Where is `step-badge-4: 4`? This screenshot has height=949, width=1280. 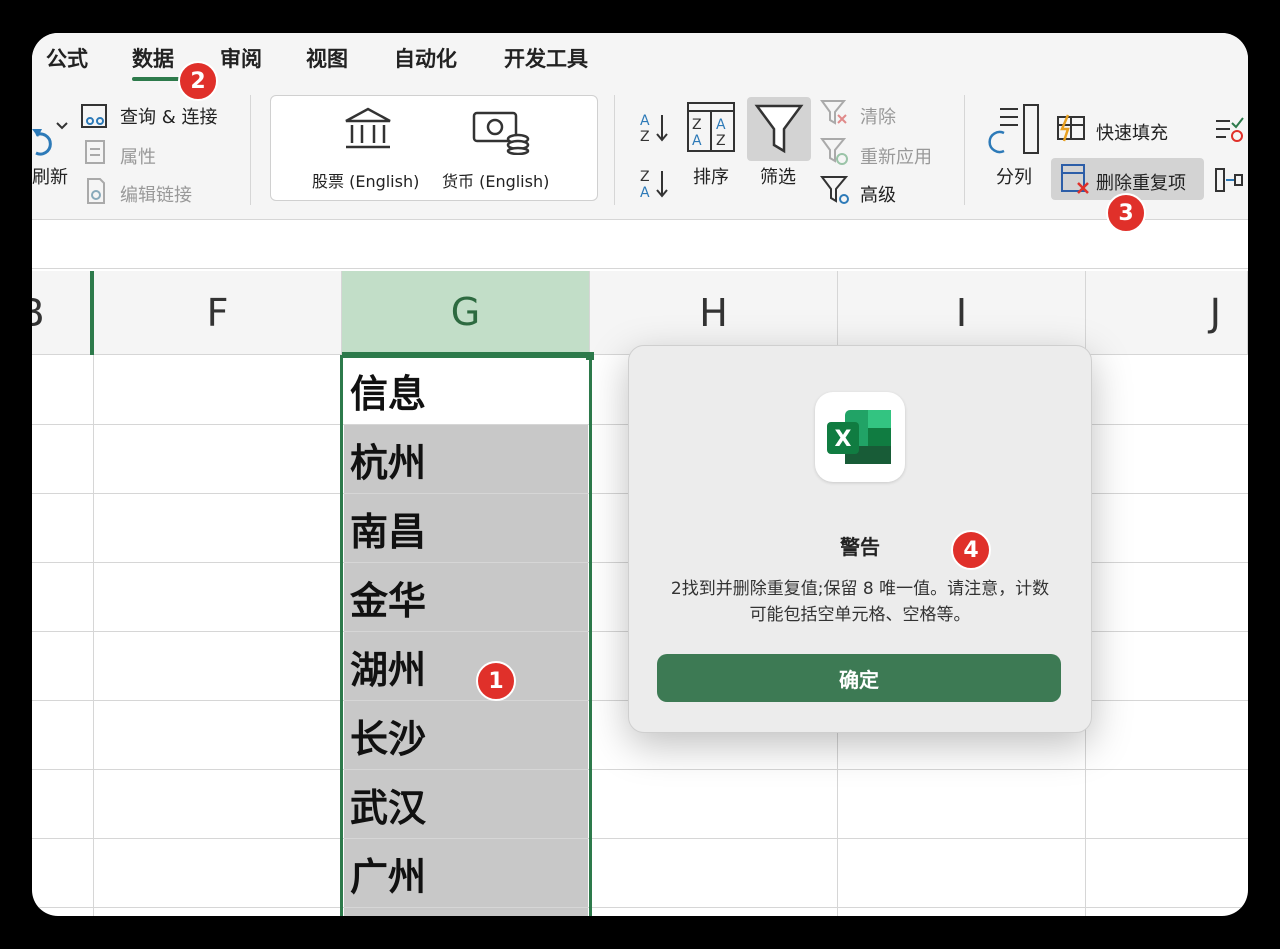
step-badge-4: 4 is located at coordinates (971, 550).